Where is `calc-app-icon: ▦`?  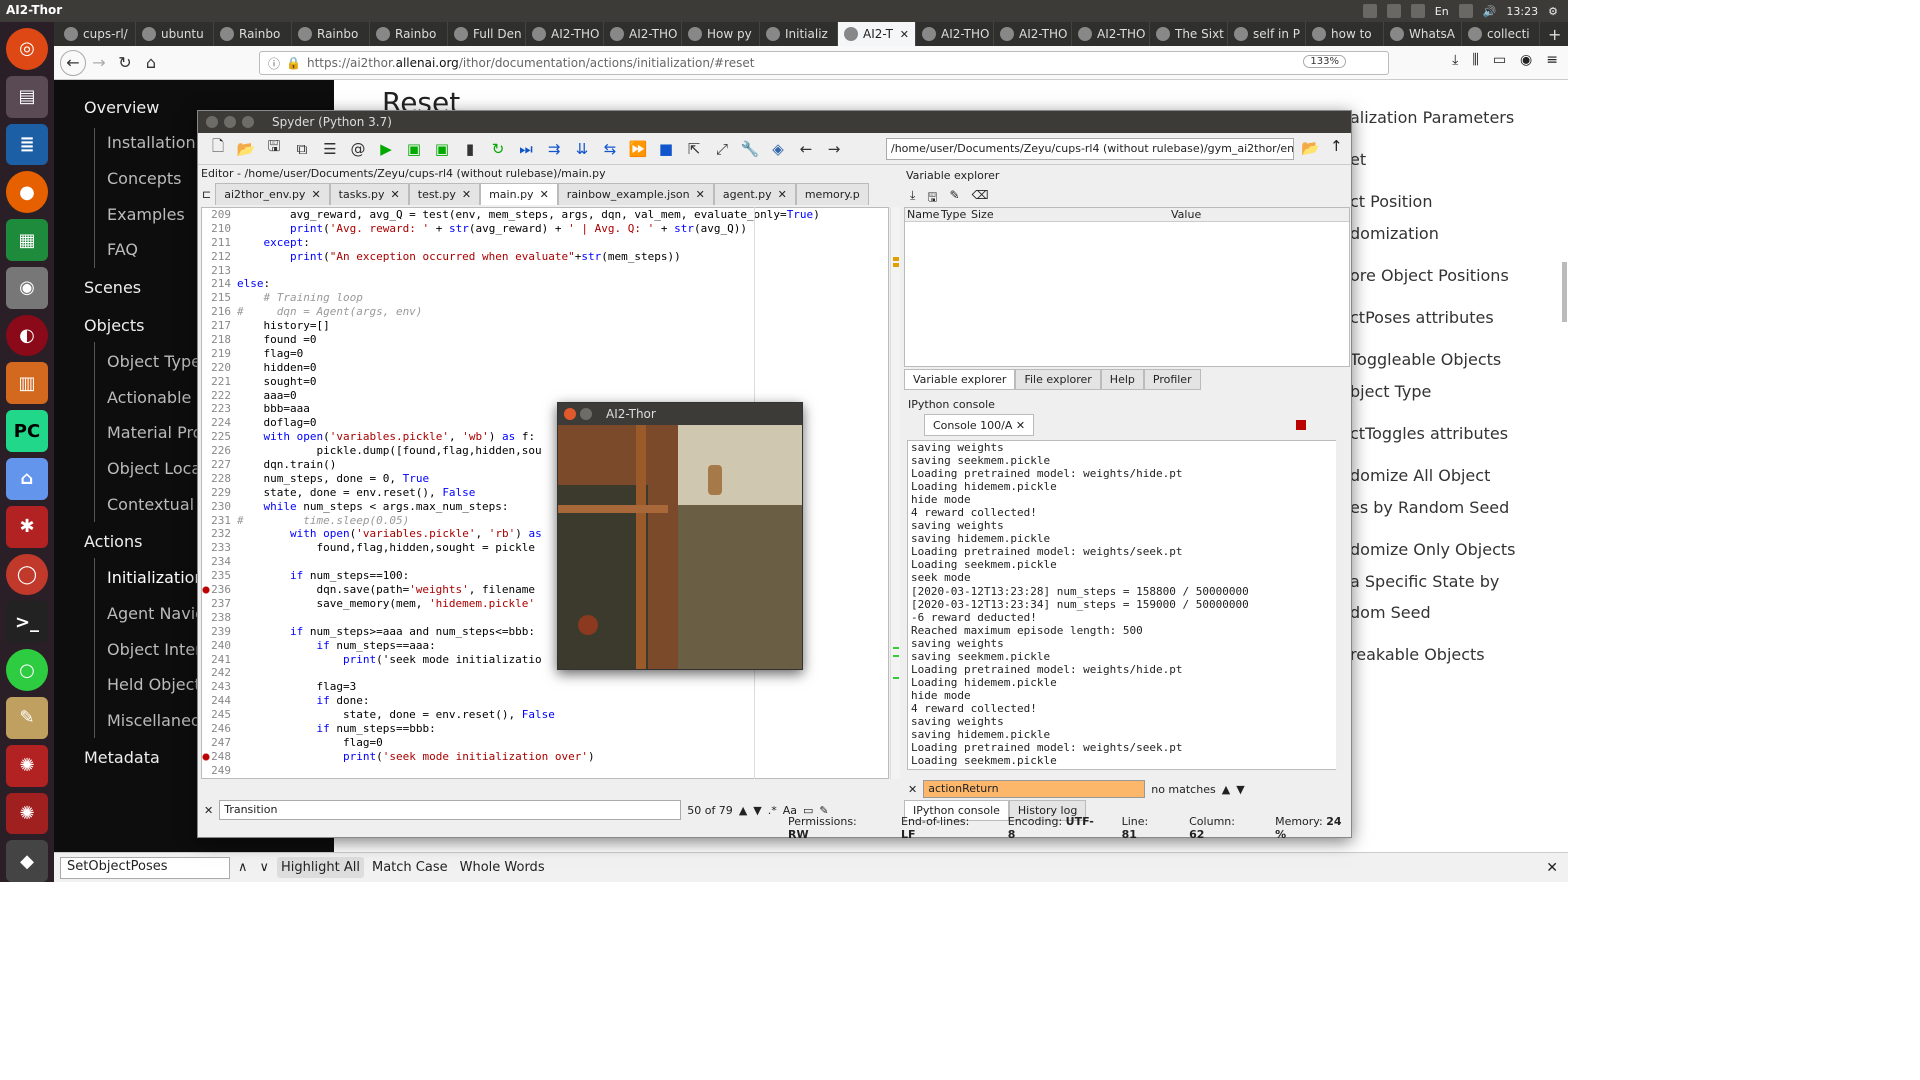
calc-app-icon: ▦ is located at coordinates (27, 240).